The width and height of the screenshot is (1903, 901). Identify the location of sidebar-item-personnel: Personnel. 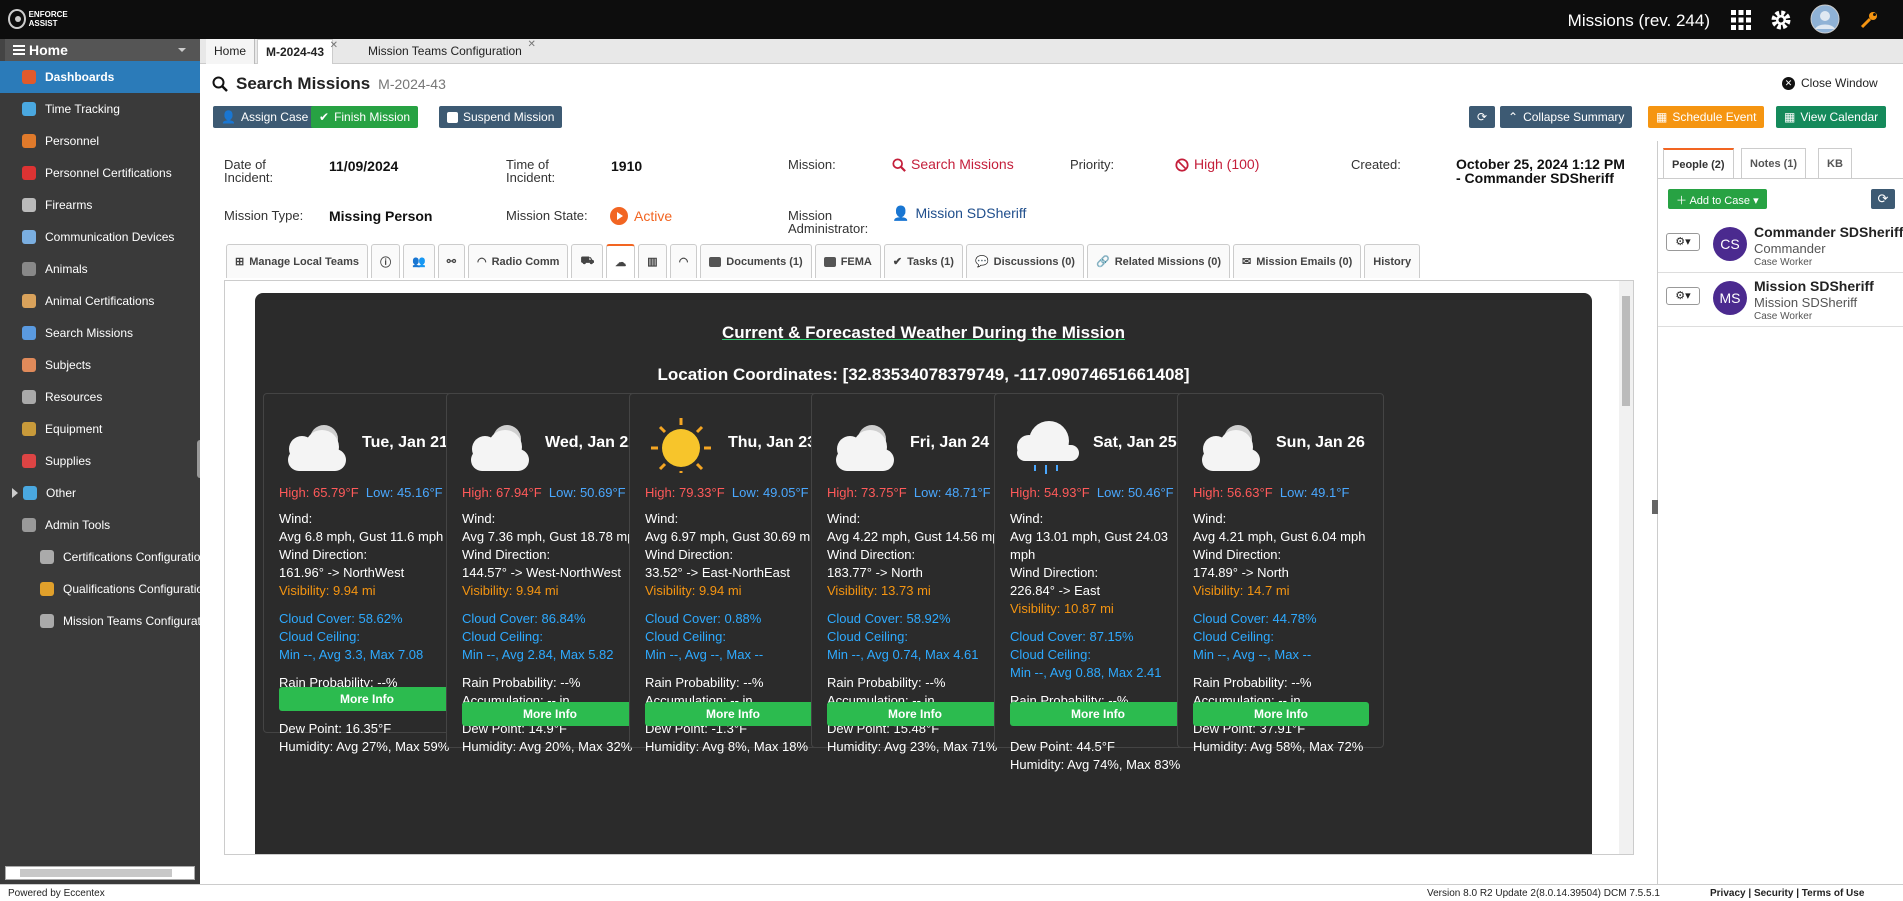
(100, 141).